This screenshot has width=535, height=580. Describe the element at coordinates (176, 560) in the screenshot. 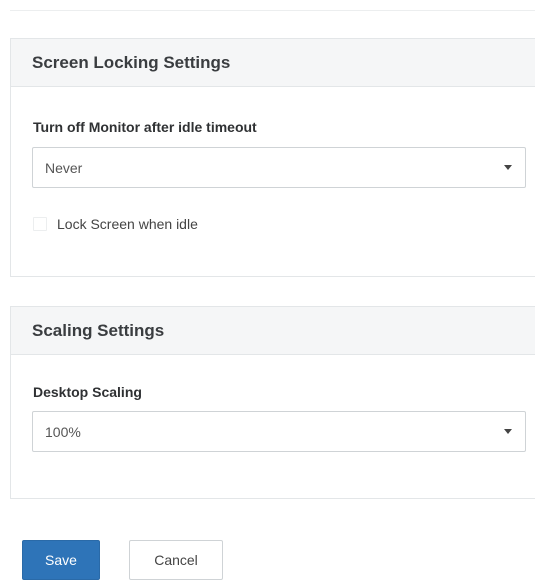

I see `cancel-button: Cancel` at that location.